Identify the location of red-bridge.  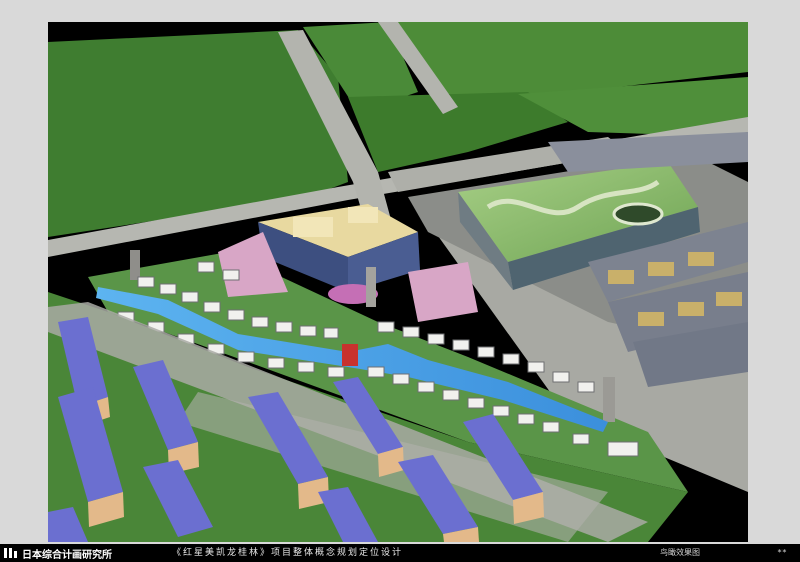
(350, 355).